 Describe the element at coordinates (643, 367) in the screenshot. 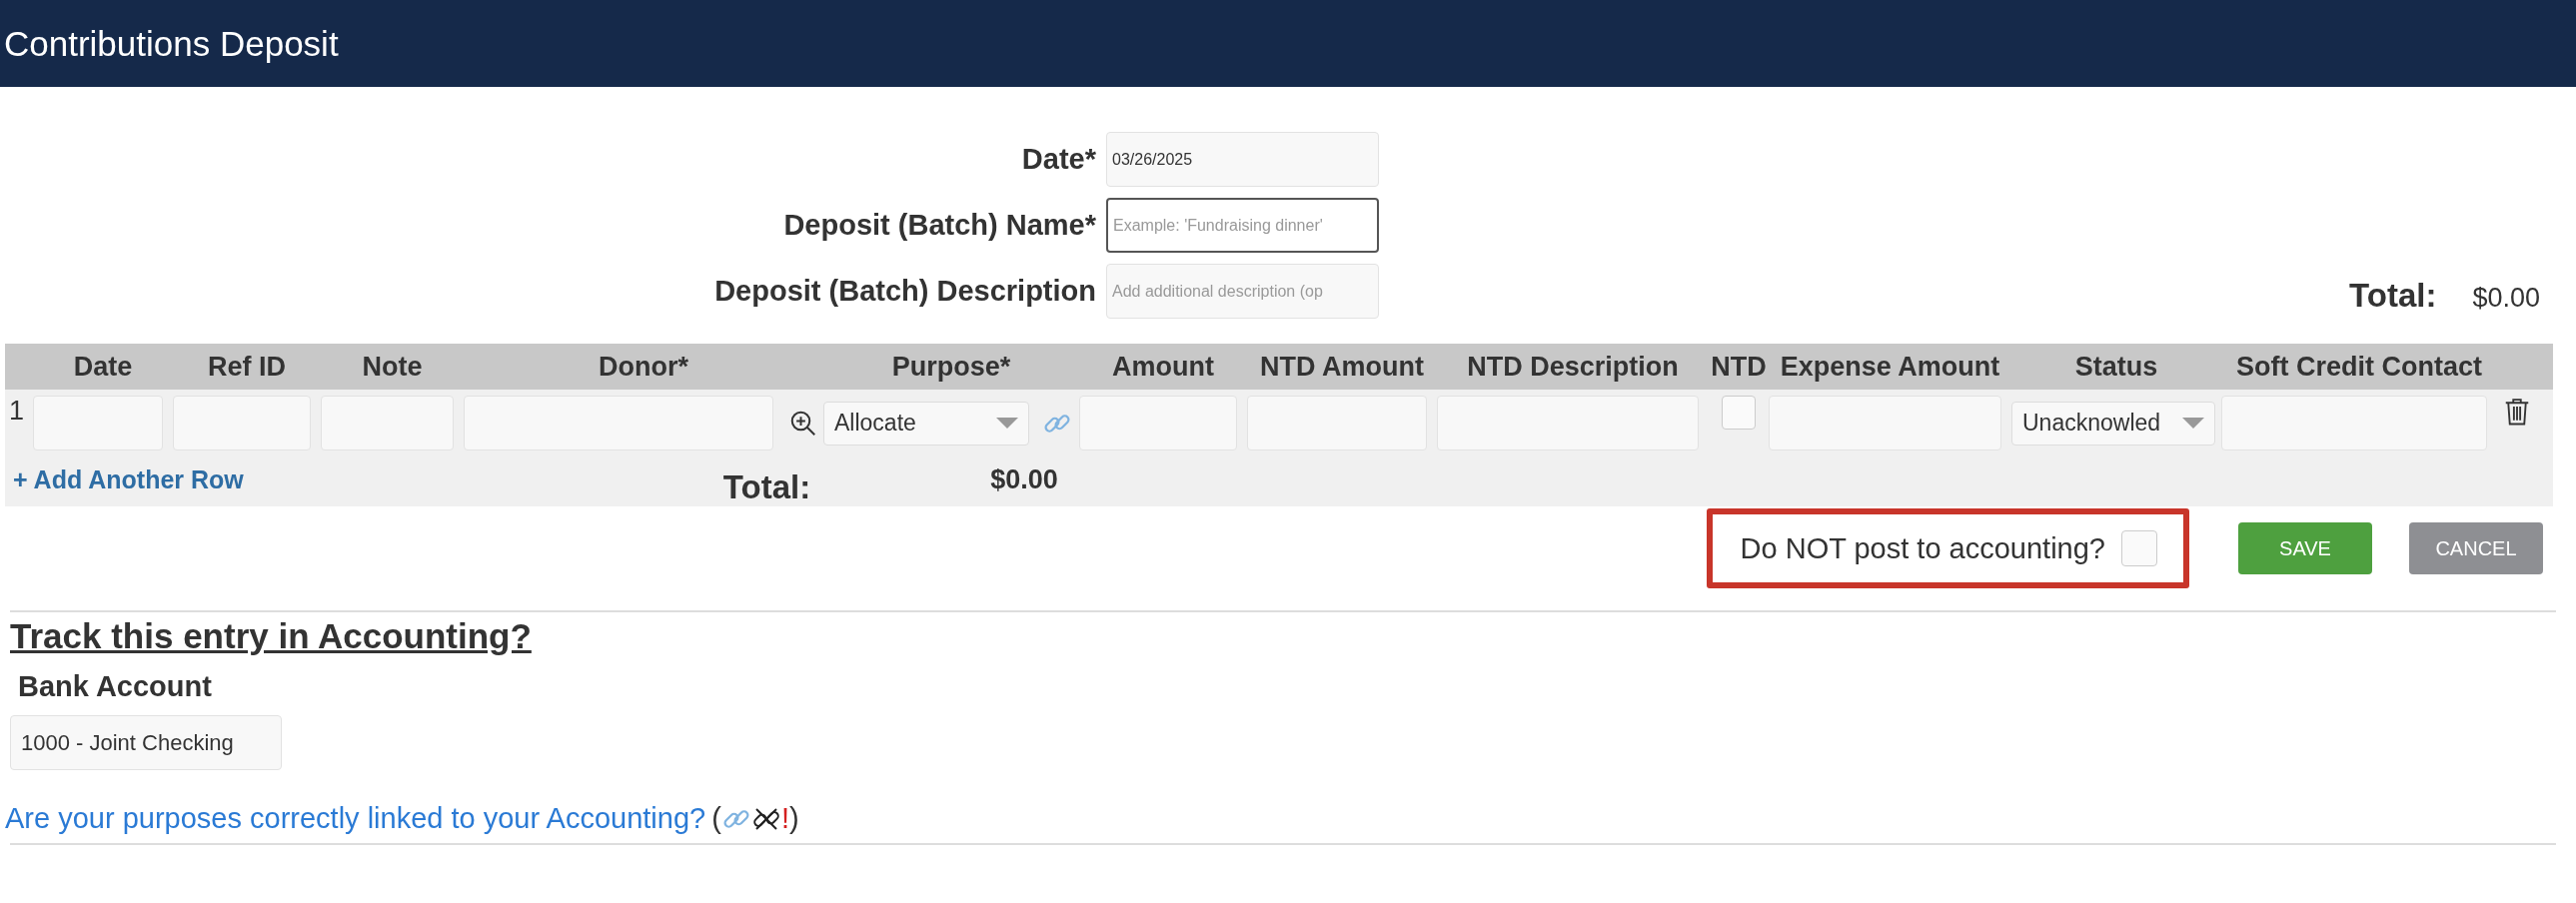

I see `column-header: Donor*` at that location.